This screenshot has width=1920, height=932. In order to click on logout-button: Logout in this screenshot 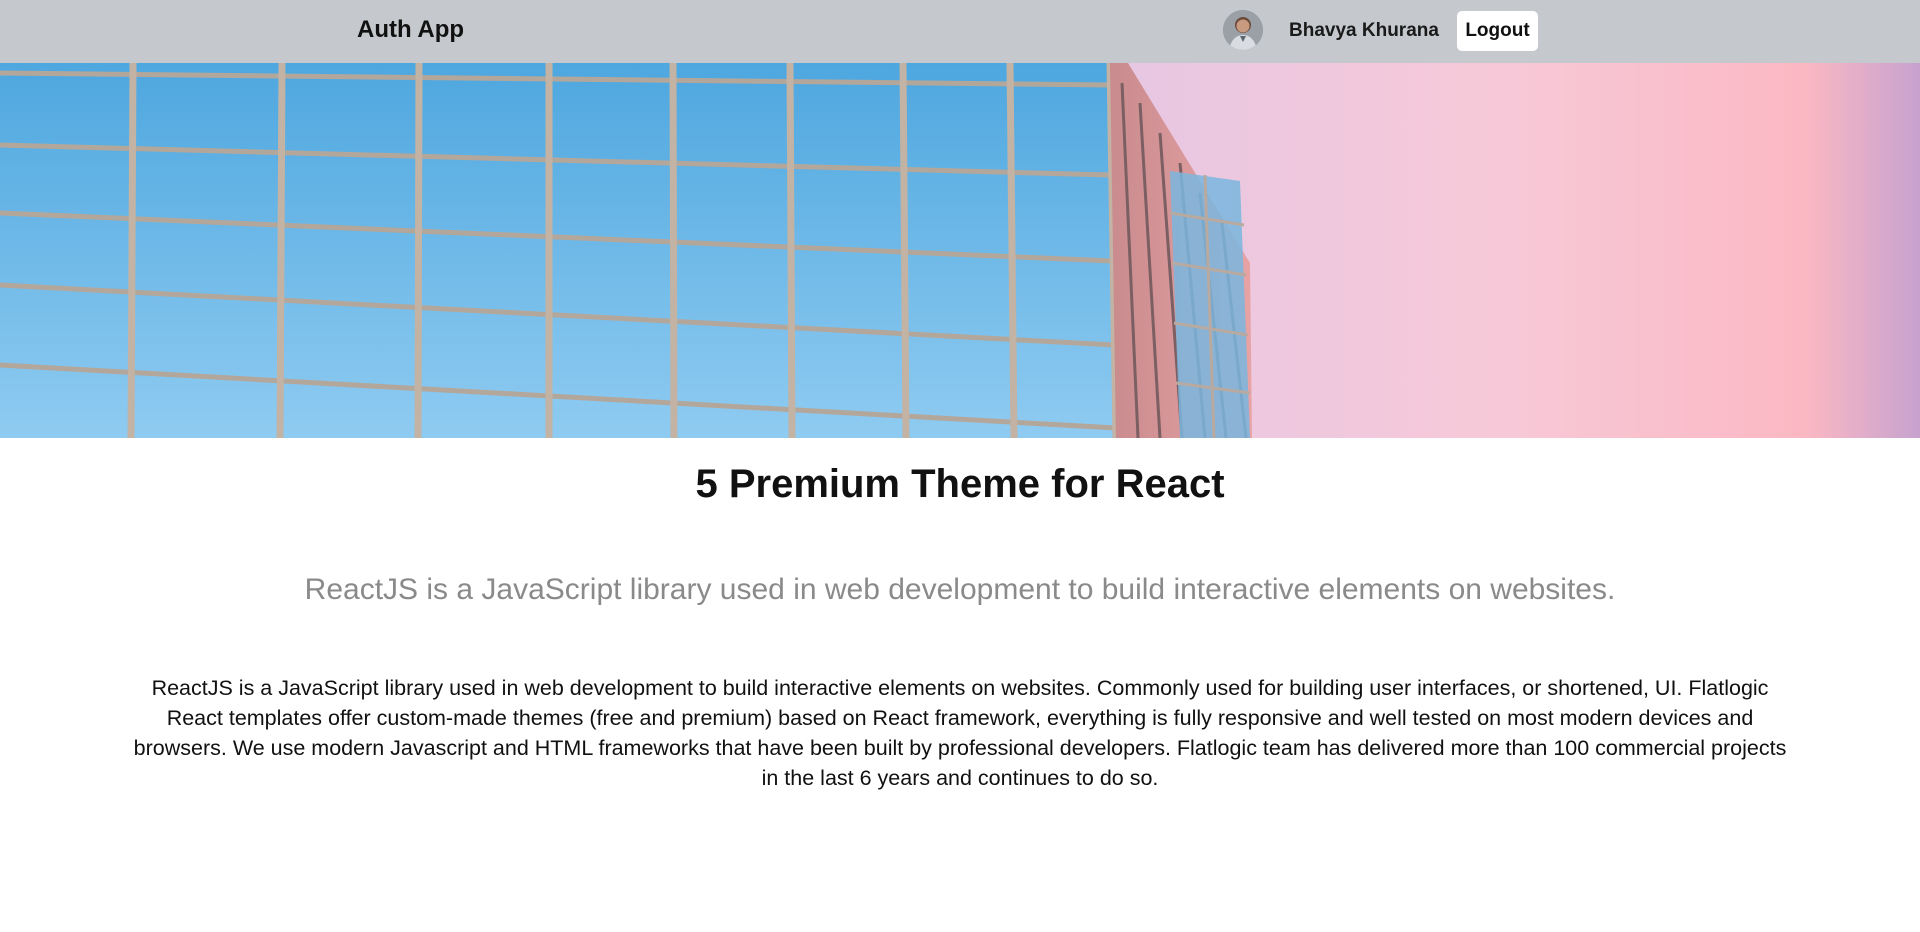, I will do `click(1497, 31)`.